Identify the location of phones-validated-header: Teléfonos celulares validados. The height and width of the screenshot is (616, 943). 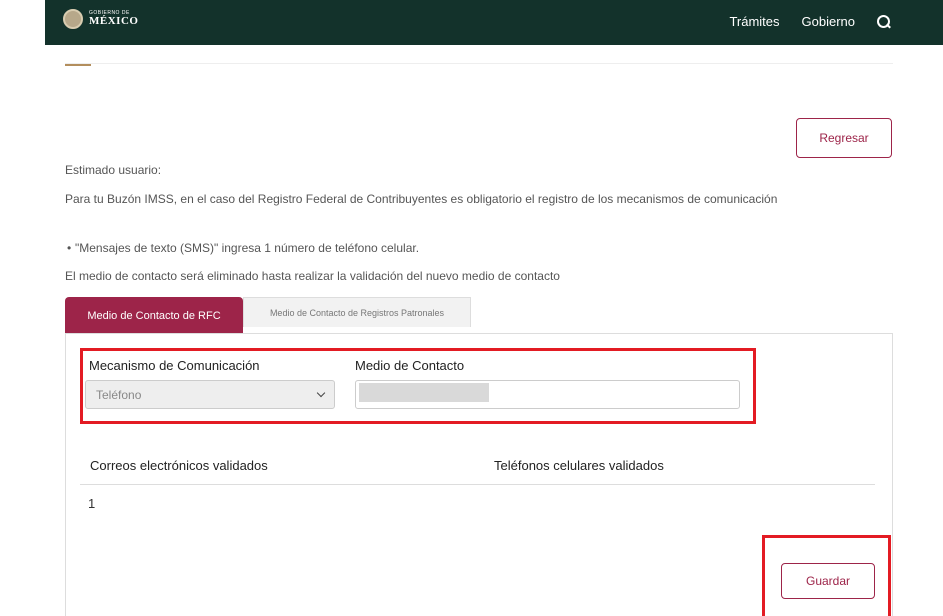
(579, 465).